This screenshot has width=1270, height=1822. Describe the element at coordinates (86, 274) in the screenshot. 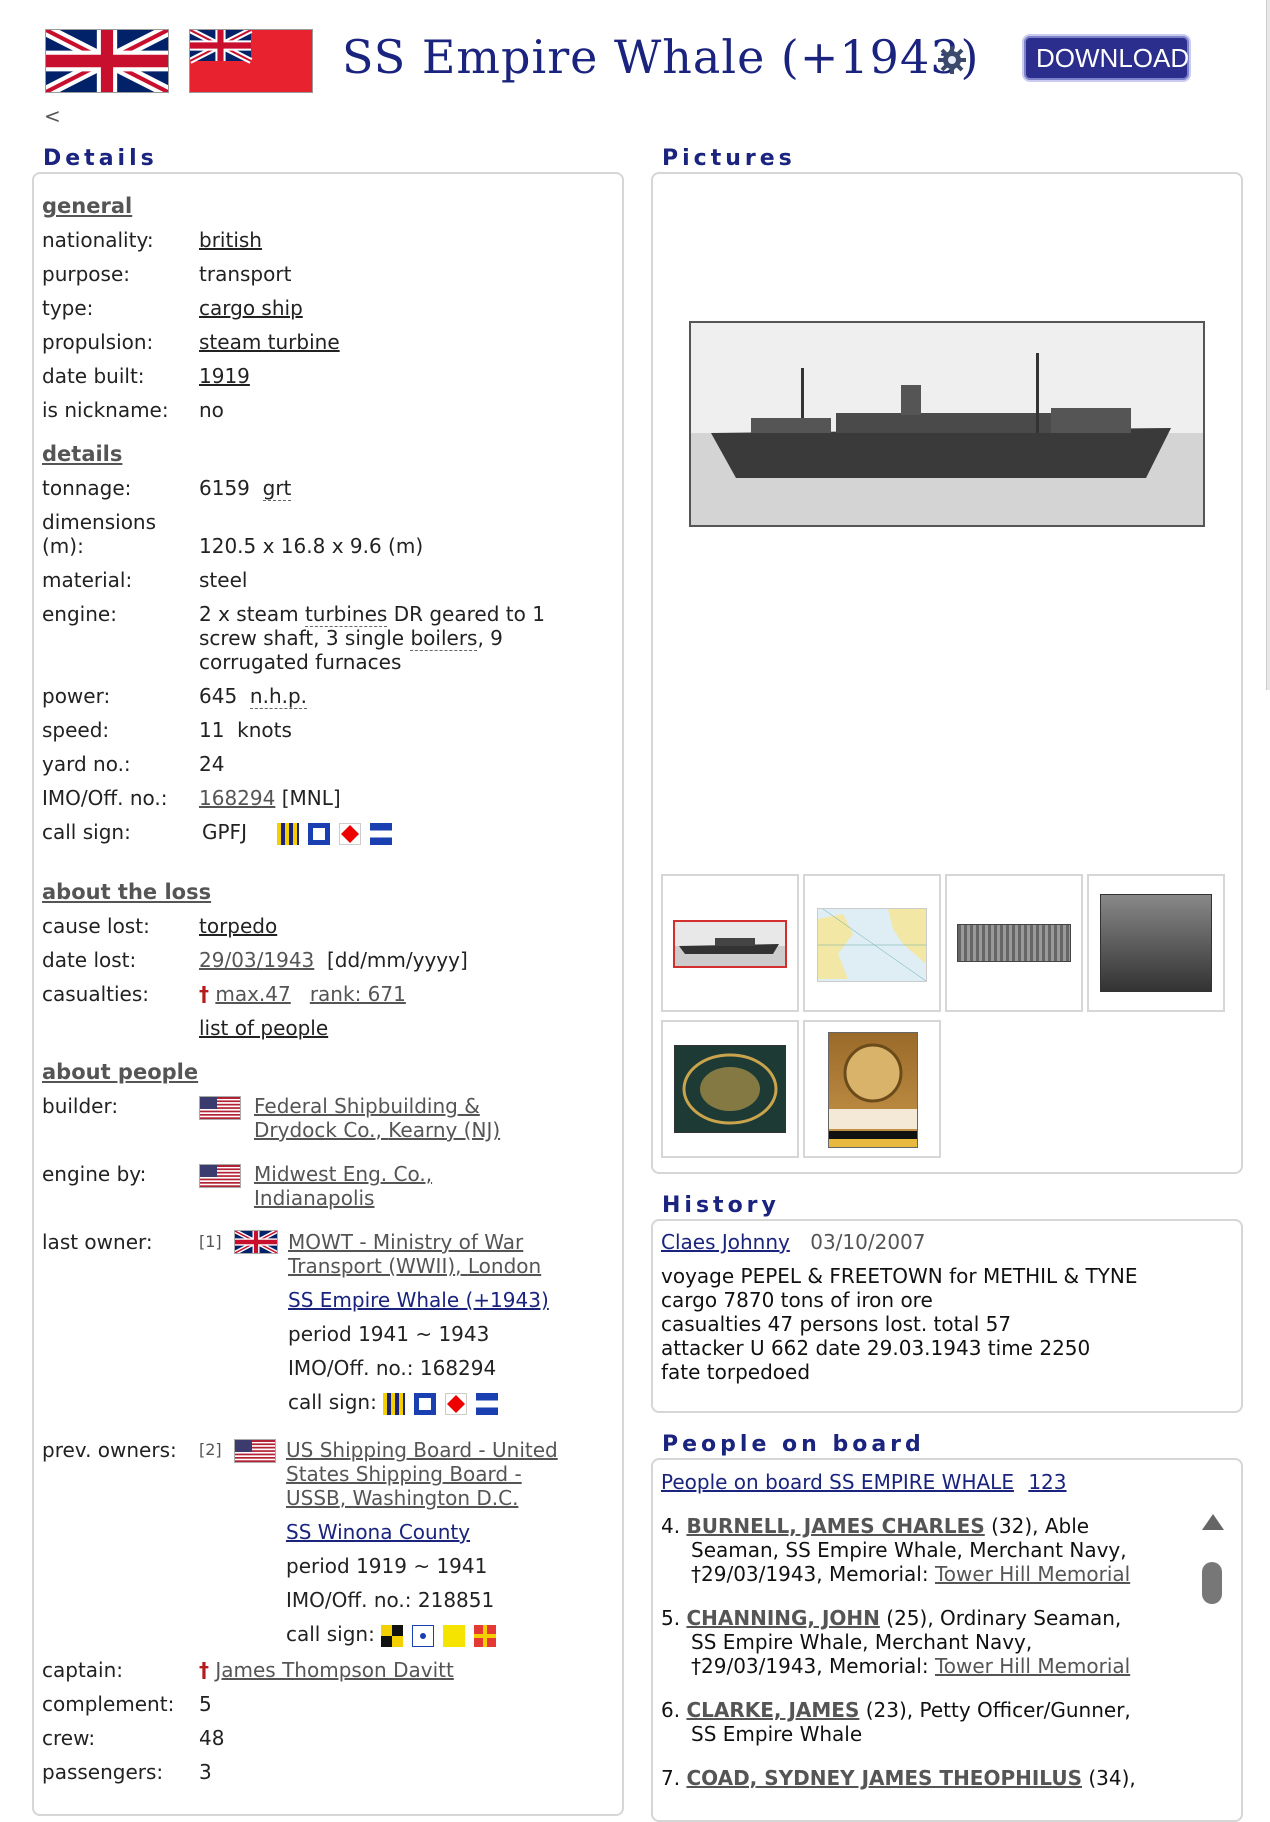

I see `purpose-label: purpose:` at that location.